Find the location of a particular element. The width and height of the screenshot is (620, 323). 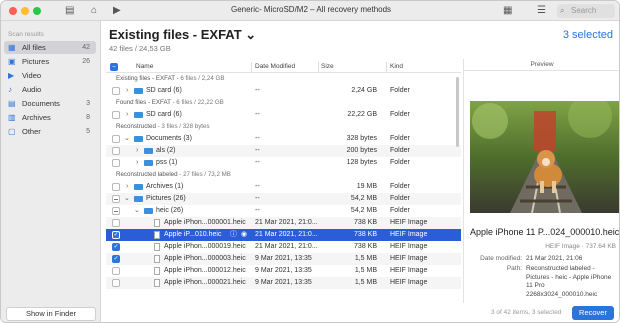

column-kind: Kind is located at coordinates (396, 66).